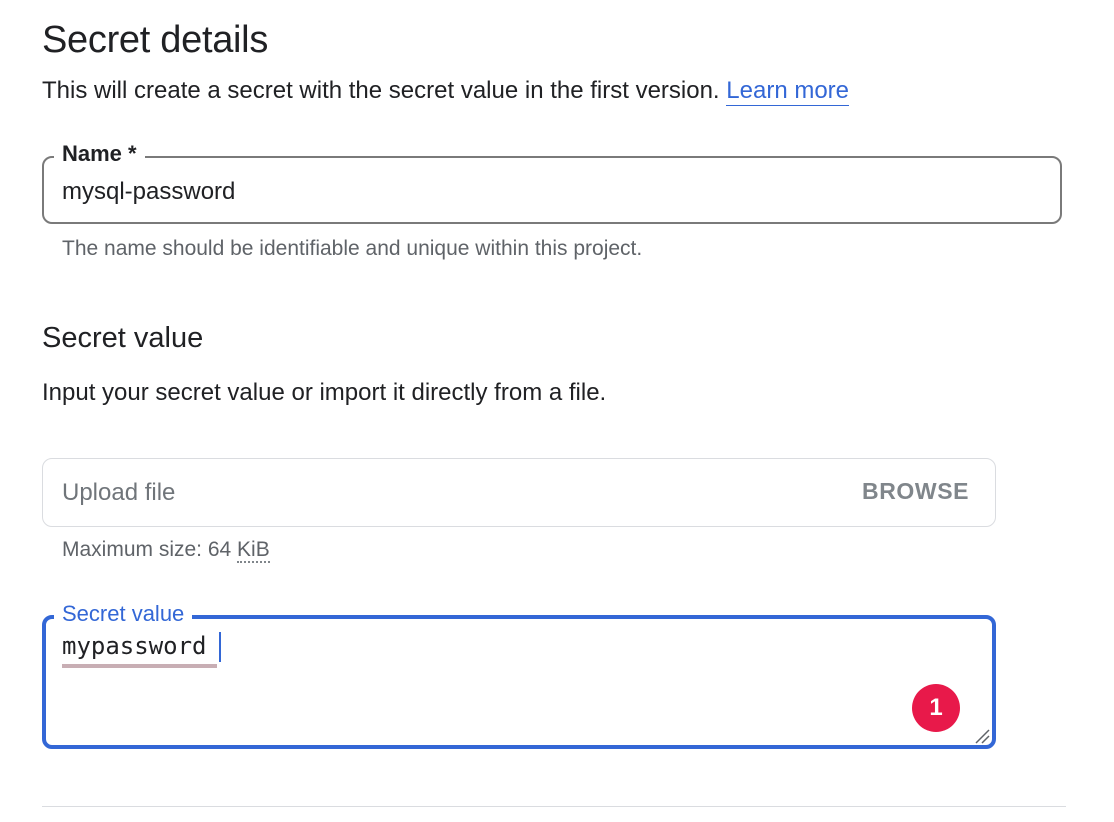  Describe the element at coordinates (554, 806) in the screenshot. I see `section-divider` at that location.